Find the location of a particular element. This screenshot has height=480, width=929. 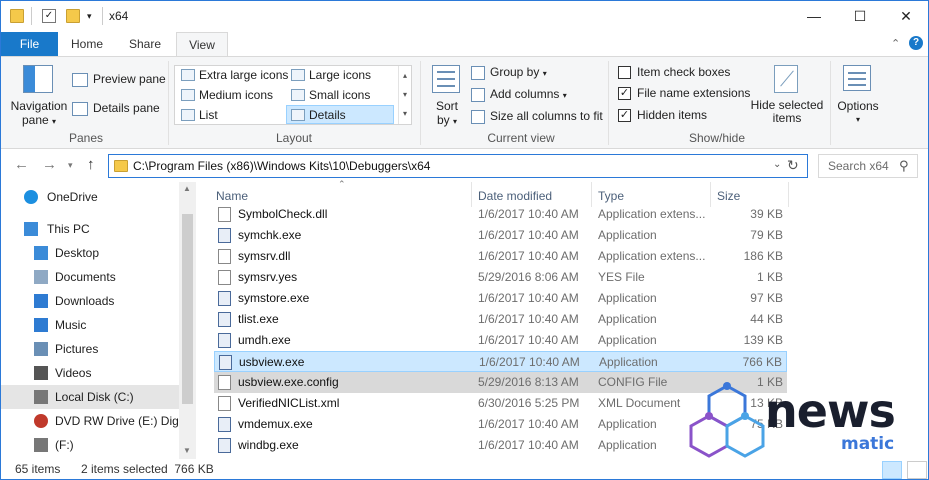

nav-scrollbar: ▲ ▼ is located at coordinates (187, 320).